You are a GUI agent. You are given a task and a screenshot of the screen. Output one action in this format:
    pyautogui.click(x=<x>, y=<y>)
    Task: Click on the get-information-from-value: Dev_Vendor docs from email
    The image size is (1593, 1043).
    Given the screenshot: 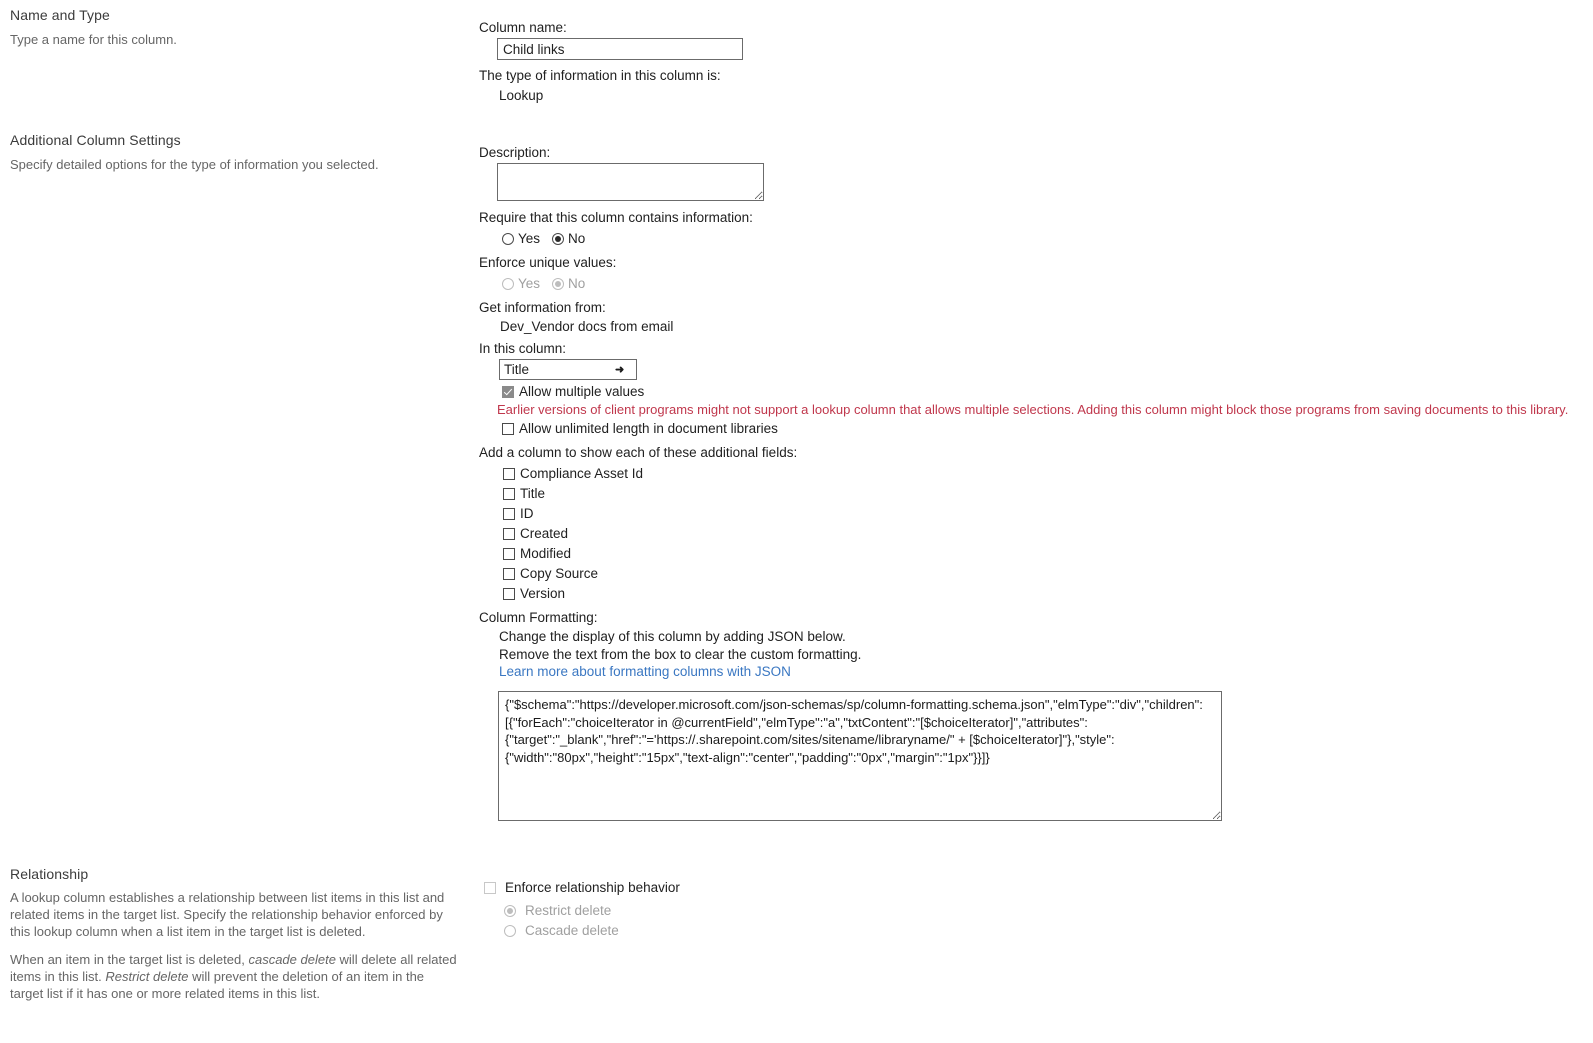 What is the action you would take?
    pyautogui.click(x=587, y=326)
    